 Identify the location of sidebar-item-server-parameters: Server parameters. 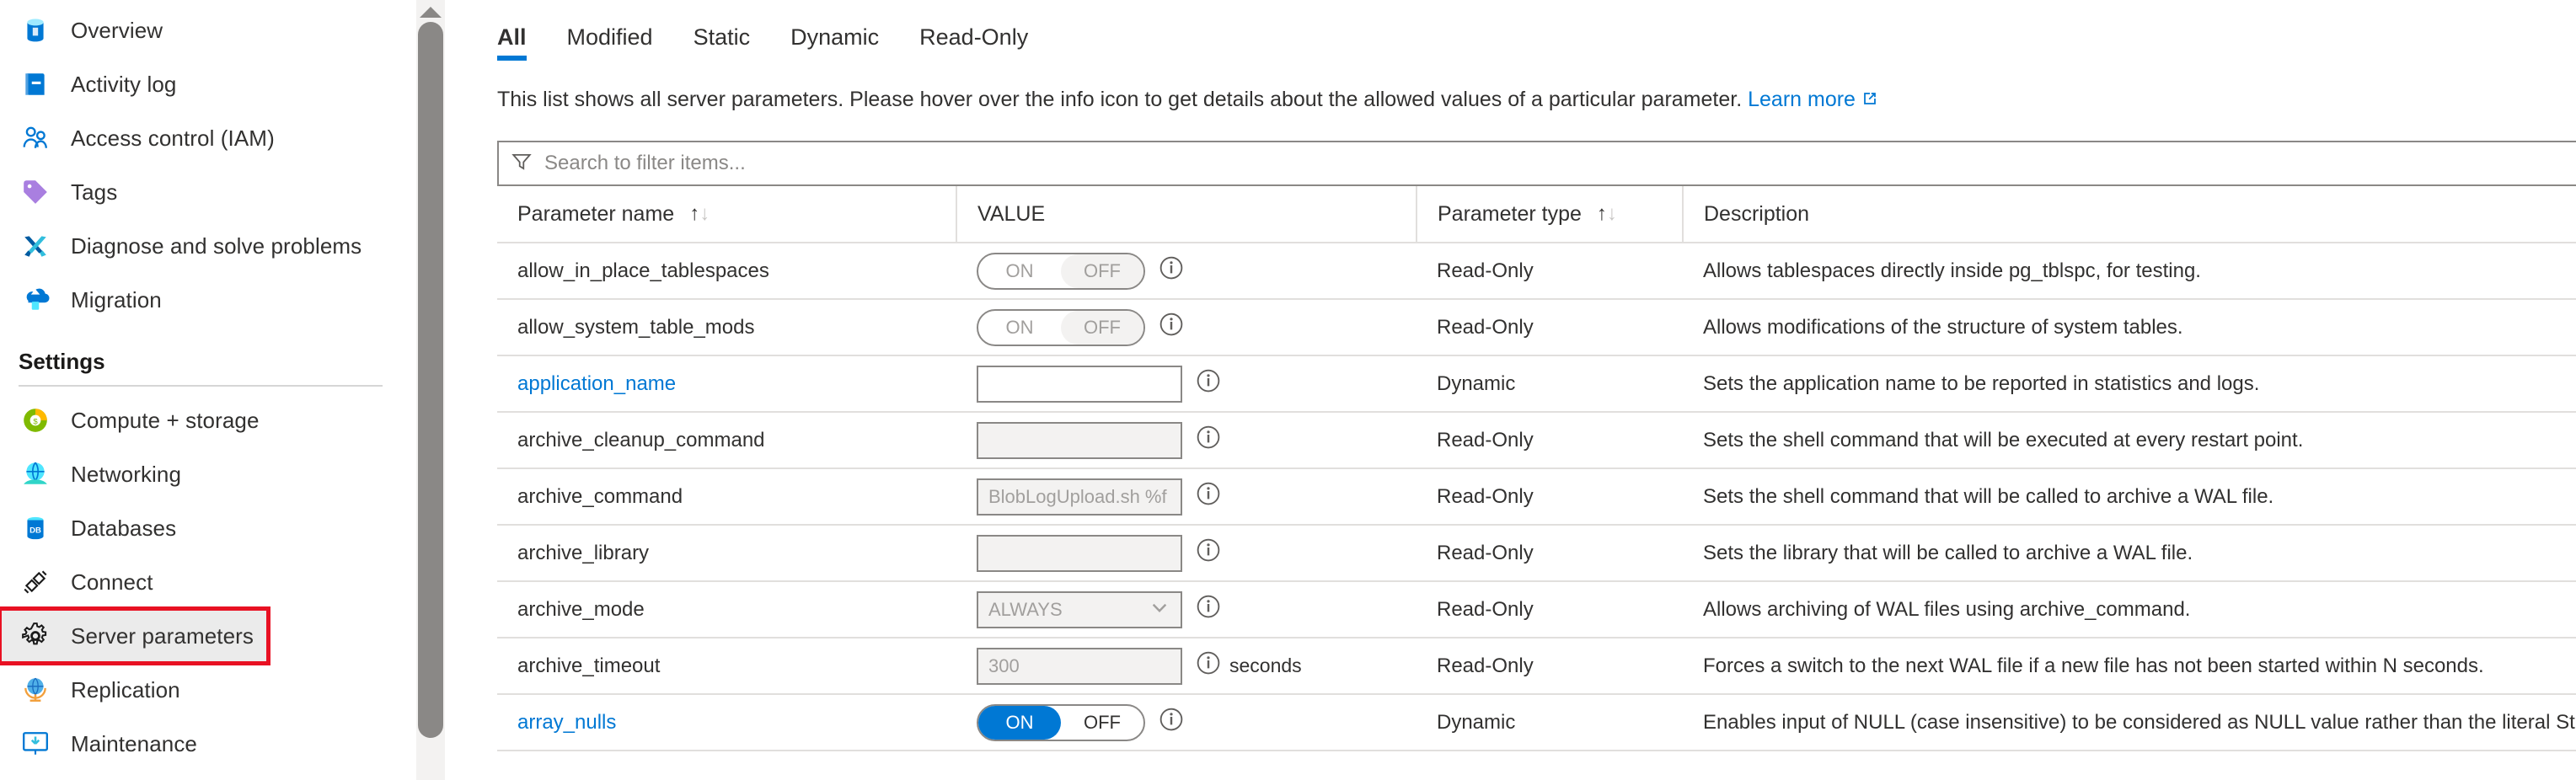
(135, 635).